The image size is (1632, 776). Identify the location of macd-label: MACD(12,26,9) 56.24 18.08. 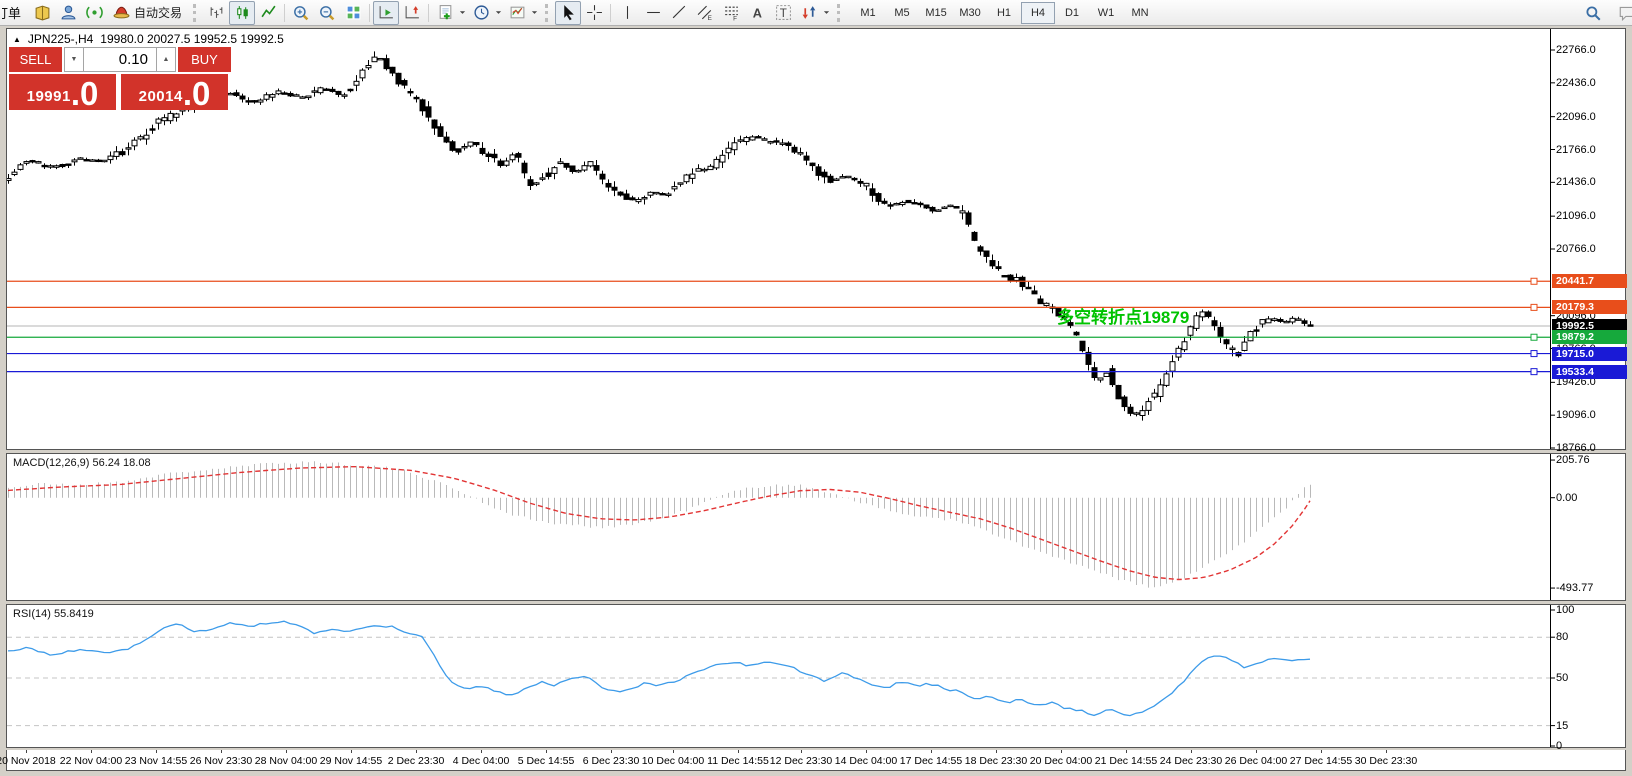
(82, 463).